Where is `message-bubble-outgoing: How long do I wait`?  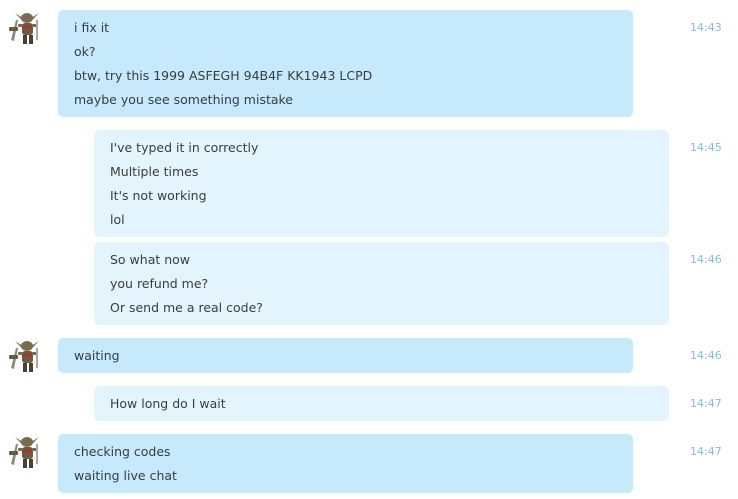 message-bubble-outgoing: How long do I wait is located at coordinates (381, 403).